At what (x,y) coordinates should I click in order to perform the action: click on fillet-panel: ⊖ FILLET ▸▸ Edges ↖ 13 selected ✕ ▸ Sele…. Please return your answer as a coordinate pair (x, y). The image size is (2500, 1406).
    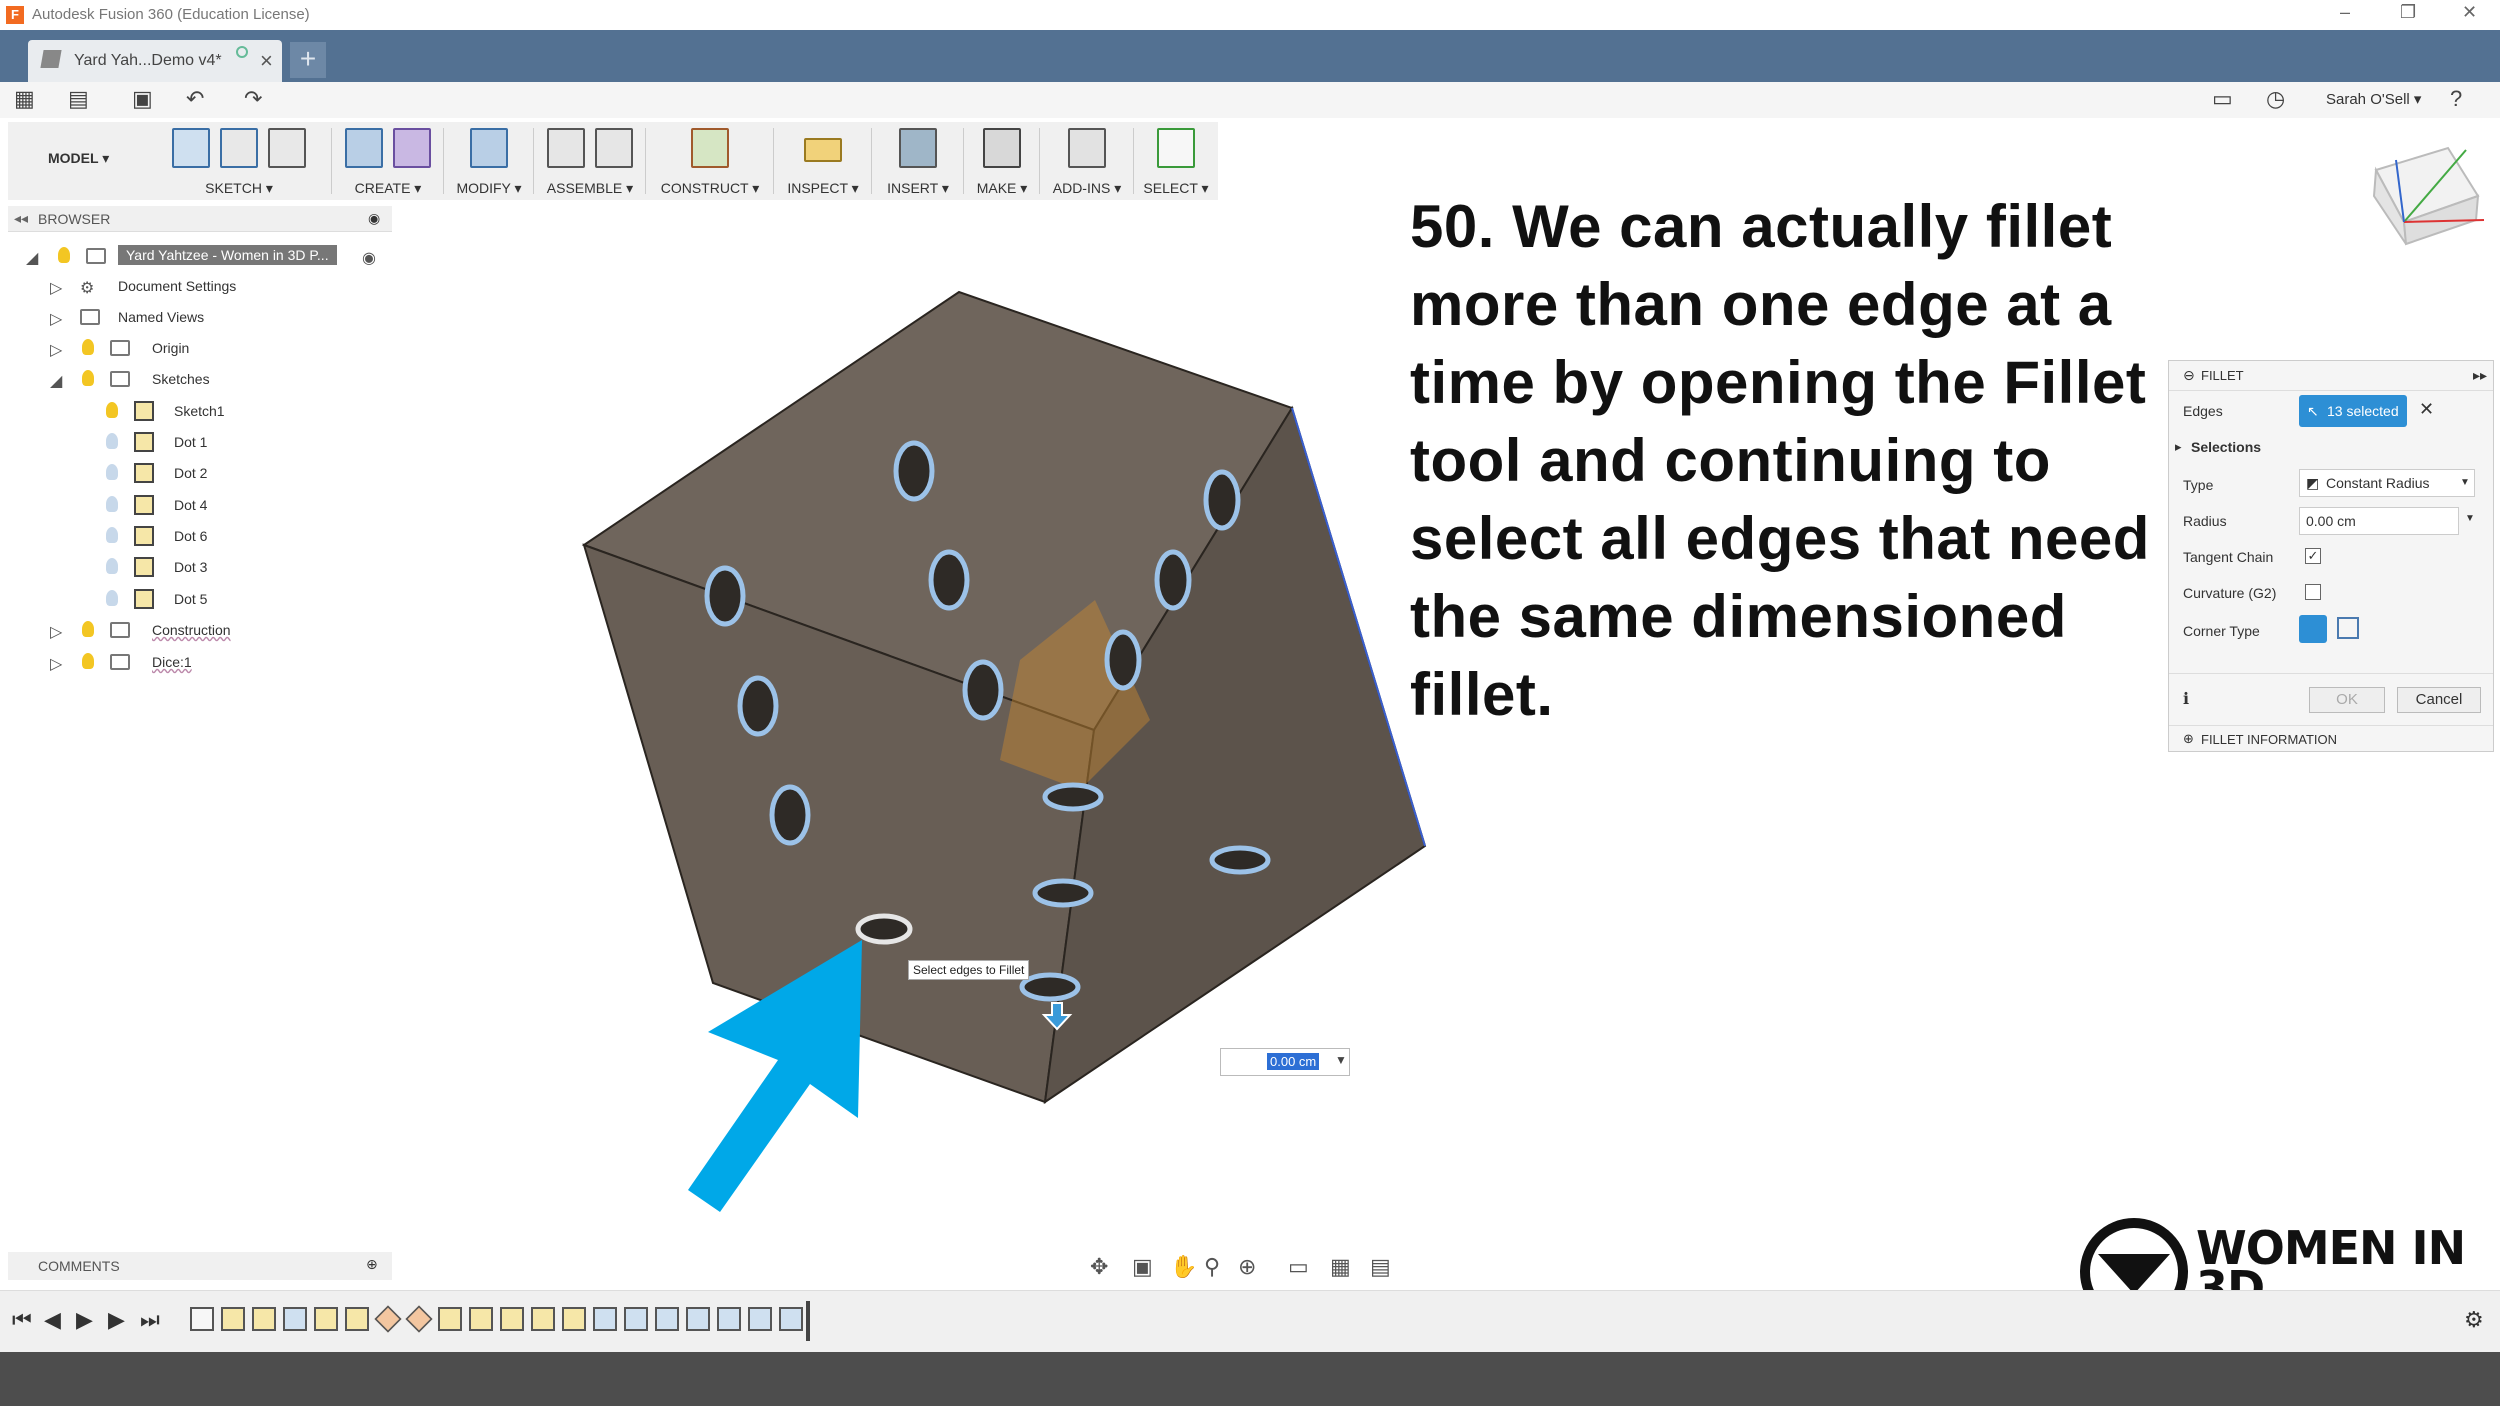
    Looking at the image, I should click on (2331, 556).